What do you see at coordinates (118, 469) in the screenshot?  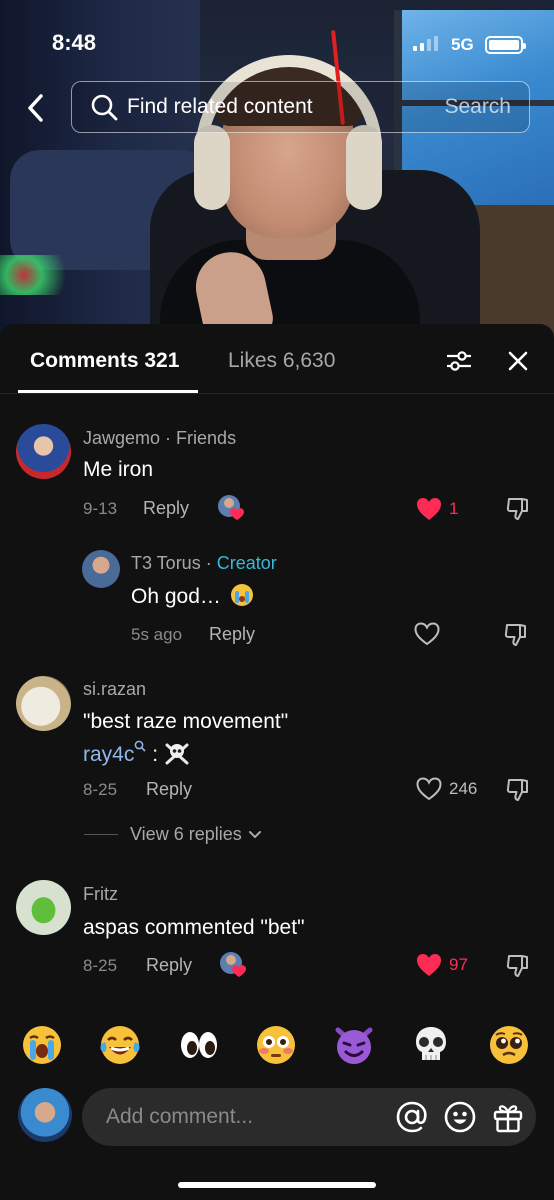 I see `comment-text: Me iron` at bounding box center [118, 469].